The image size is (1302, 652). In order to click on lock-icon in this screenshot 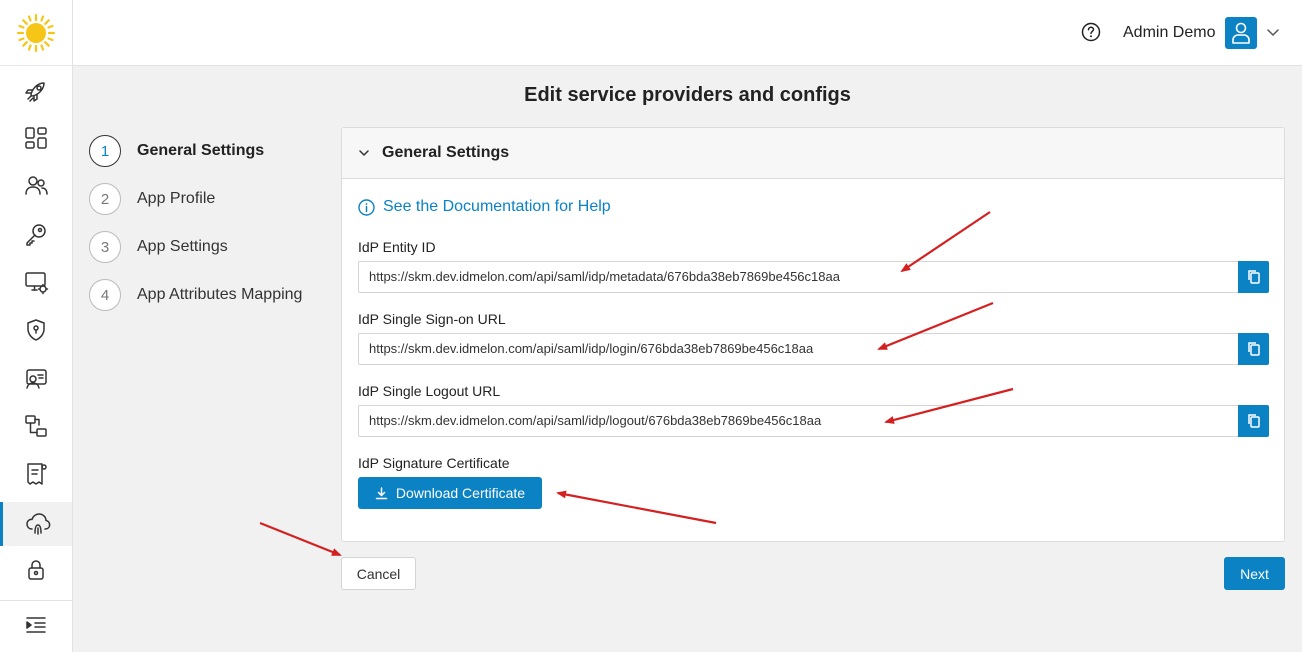, I will do `click(36, 570)`.